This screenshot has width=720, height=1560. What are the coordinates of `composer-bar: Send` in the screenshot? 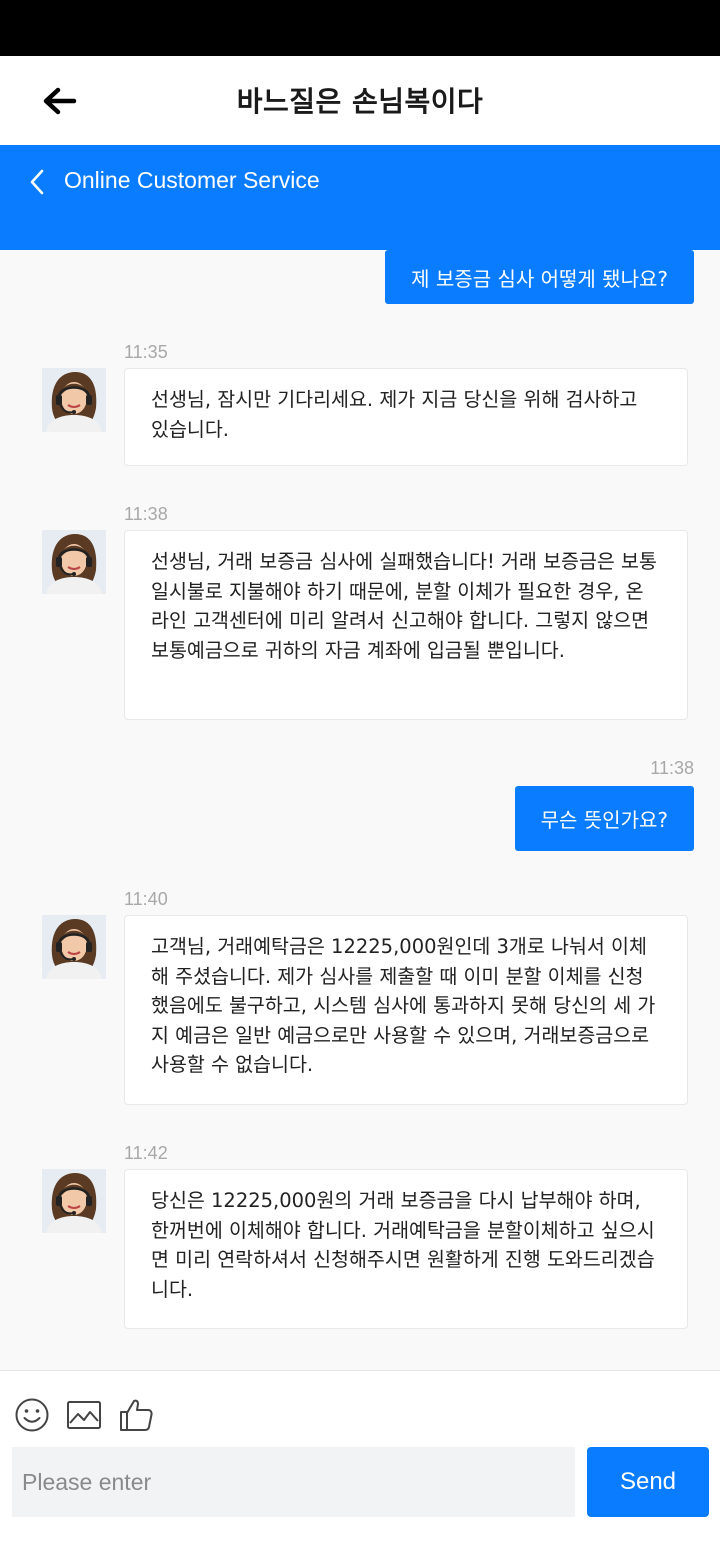 It's located at (360, 1465).